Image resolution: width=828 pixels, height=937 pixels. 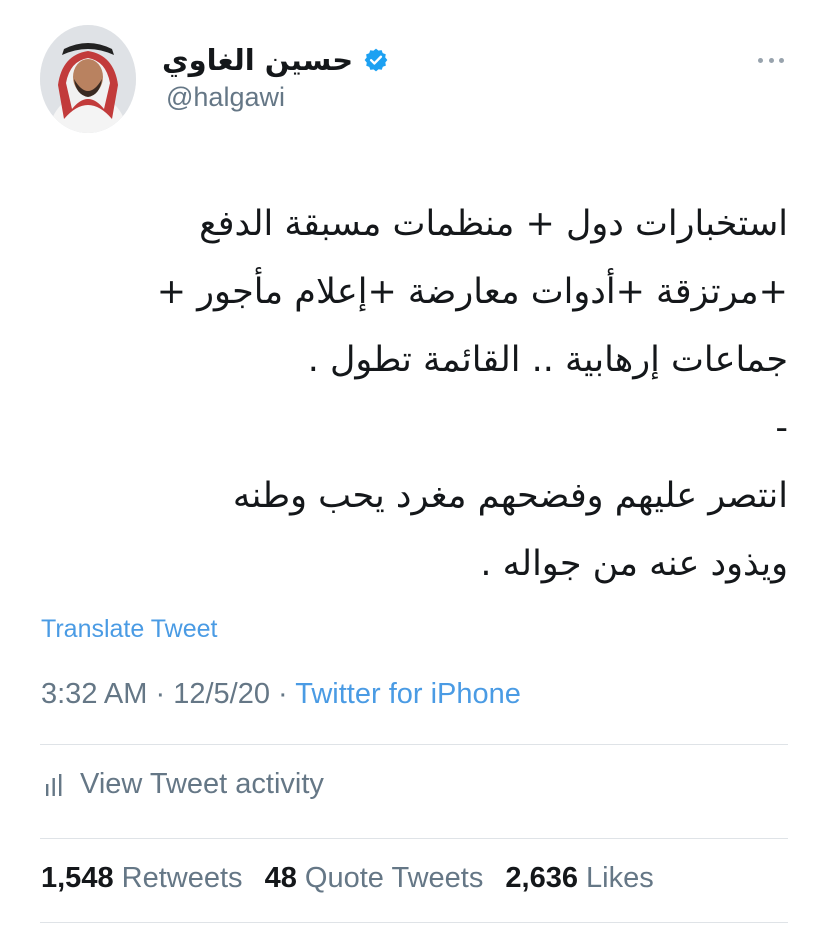 What do you see at coordinates (129, 629) in the screenshot?
I see `translate-tweet-link: Translate Tweet` at bounding box center [129, 629].